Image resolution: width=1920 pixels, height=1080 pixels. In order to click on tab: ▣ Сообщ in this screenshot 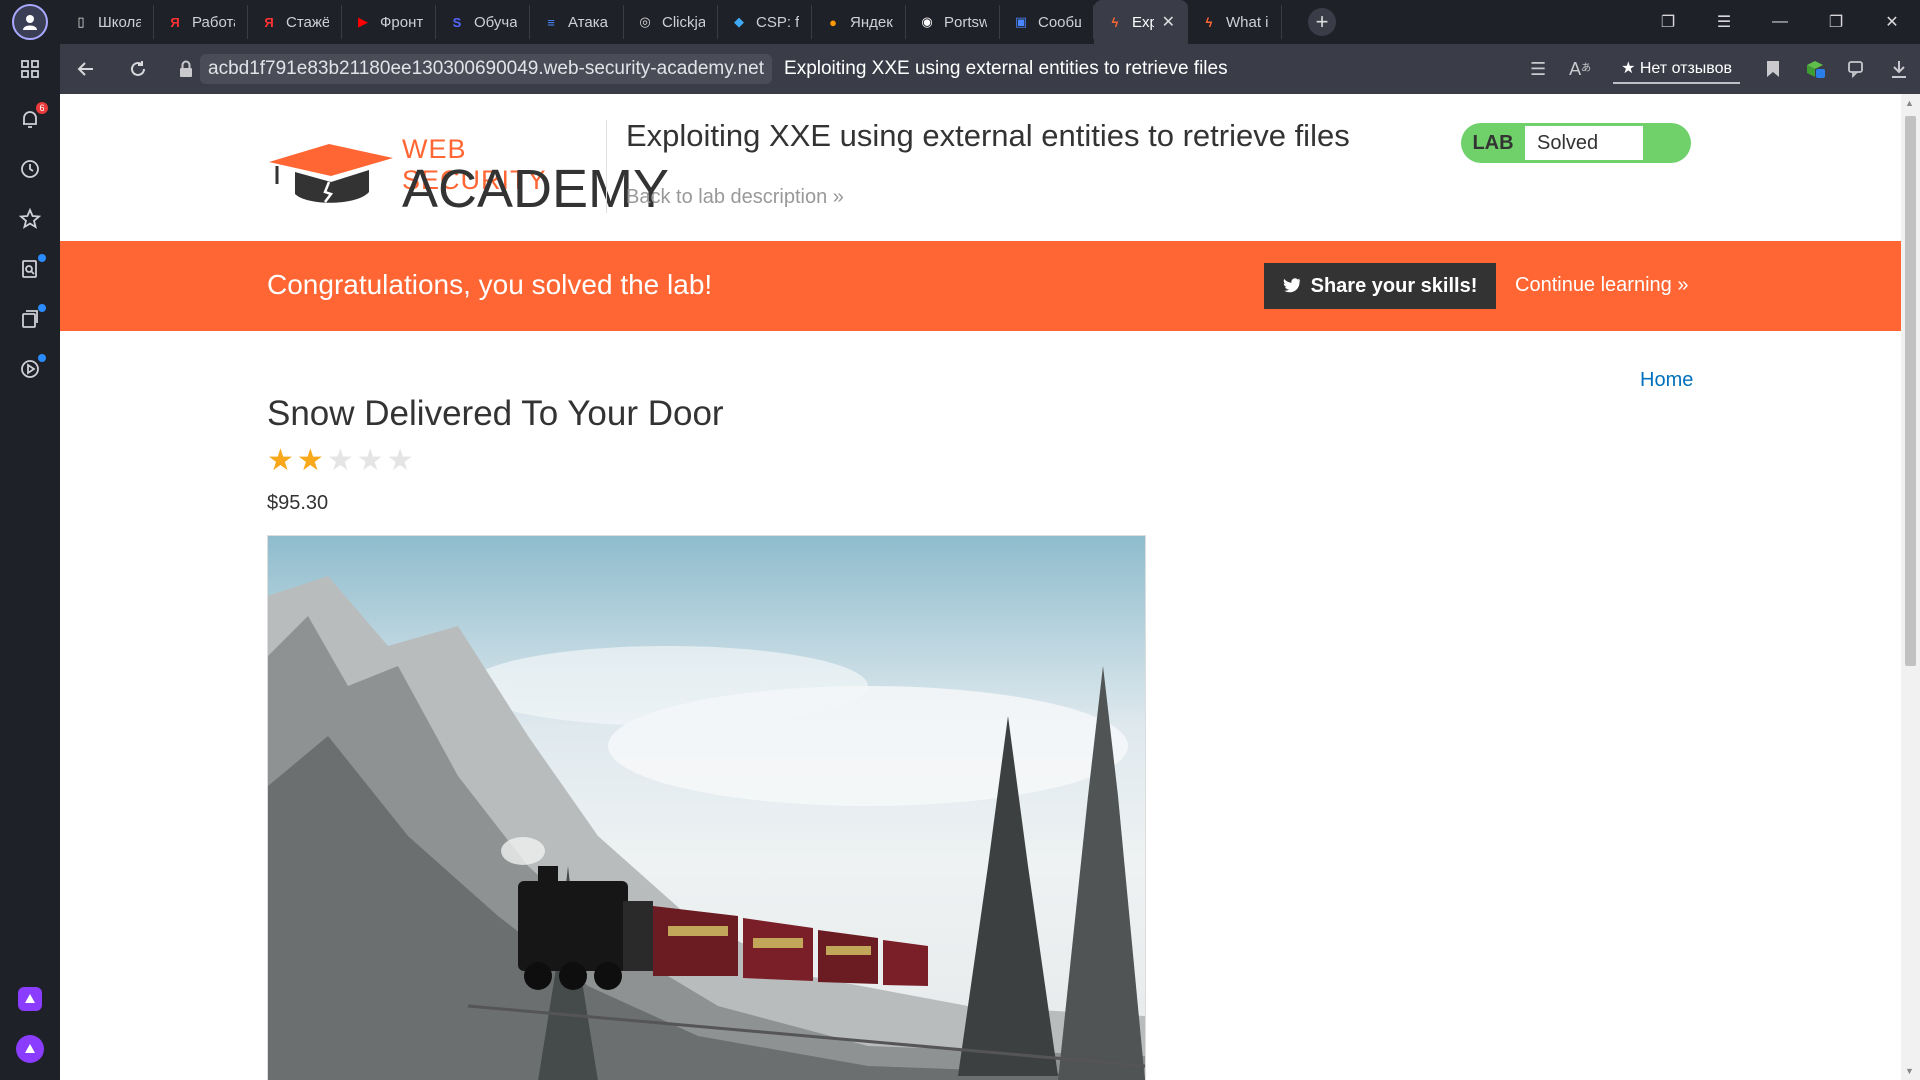, I will do `click(1047, 22)`.